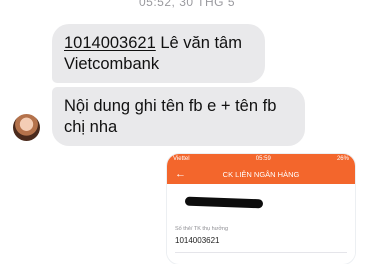 Image resolution: width=374 pixels, height=264 pixels. I want to click on message-bubble: 1014003621 Lê văn tâm Vietcombank, so click(158, 53).